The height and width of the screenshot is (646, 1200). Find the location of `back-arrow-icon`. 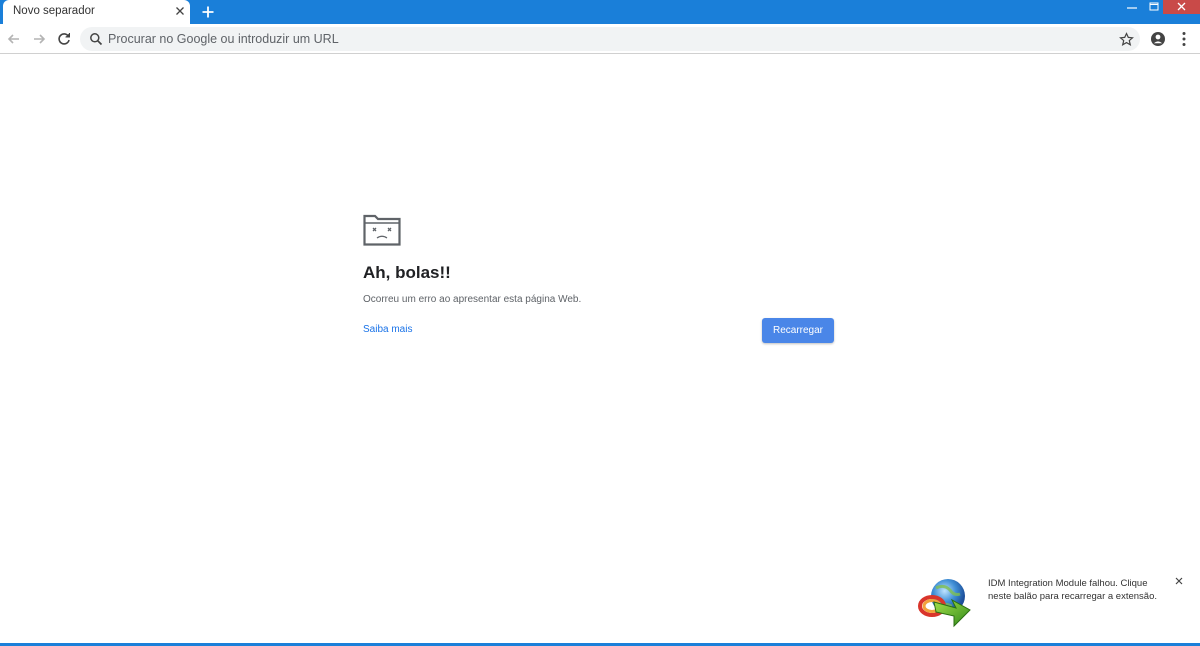

back-arrow-icon is located at coordinates (14, 39).